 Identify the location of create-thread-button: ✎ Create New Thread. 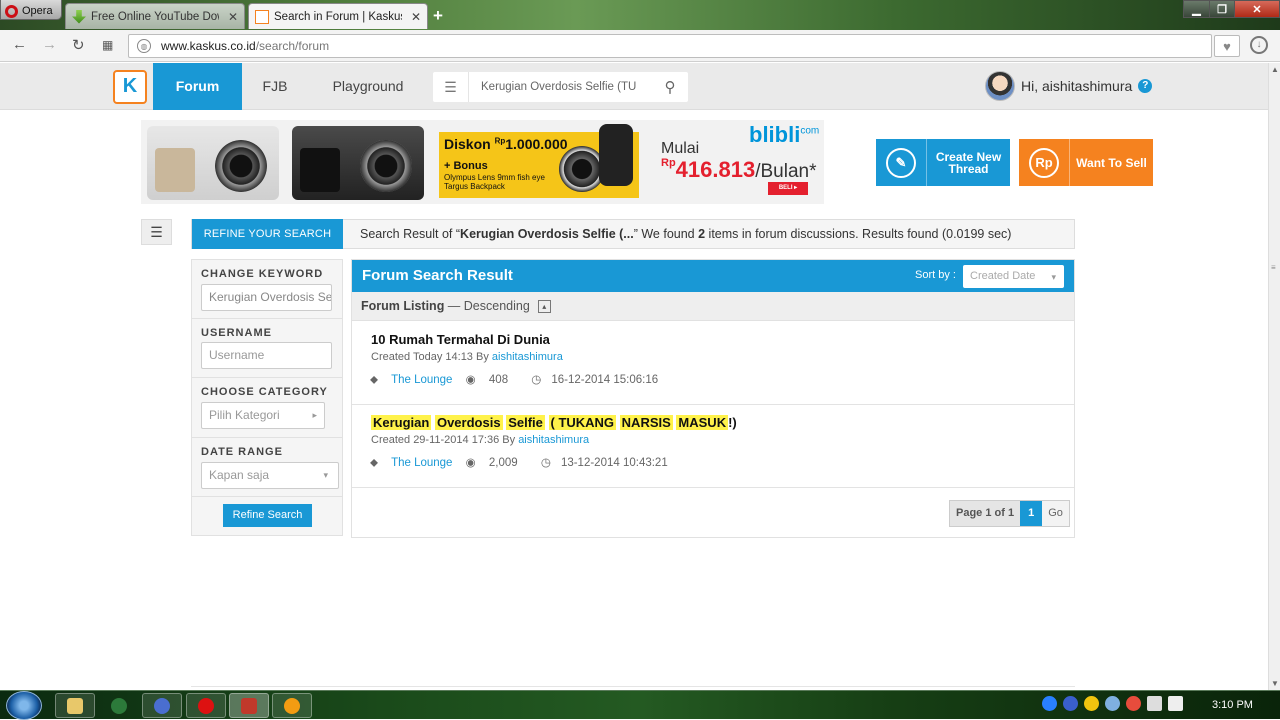
(943, 162).